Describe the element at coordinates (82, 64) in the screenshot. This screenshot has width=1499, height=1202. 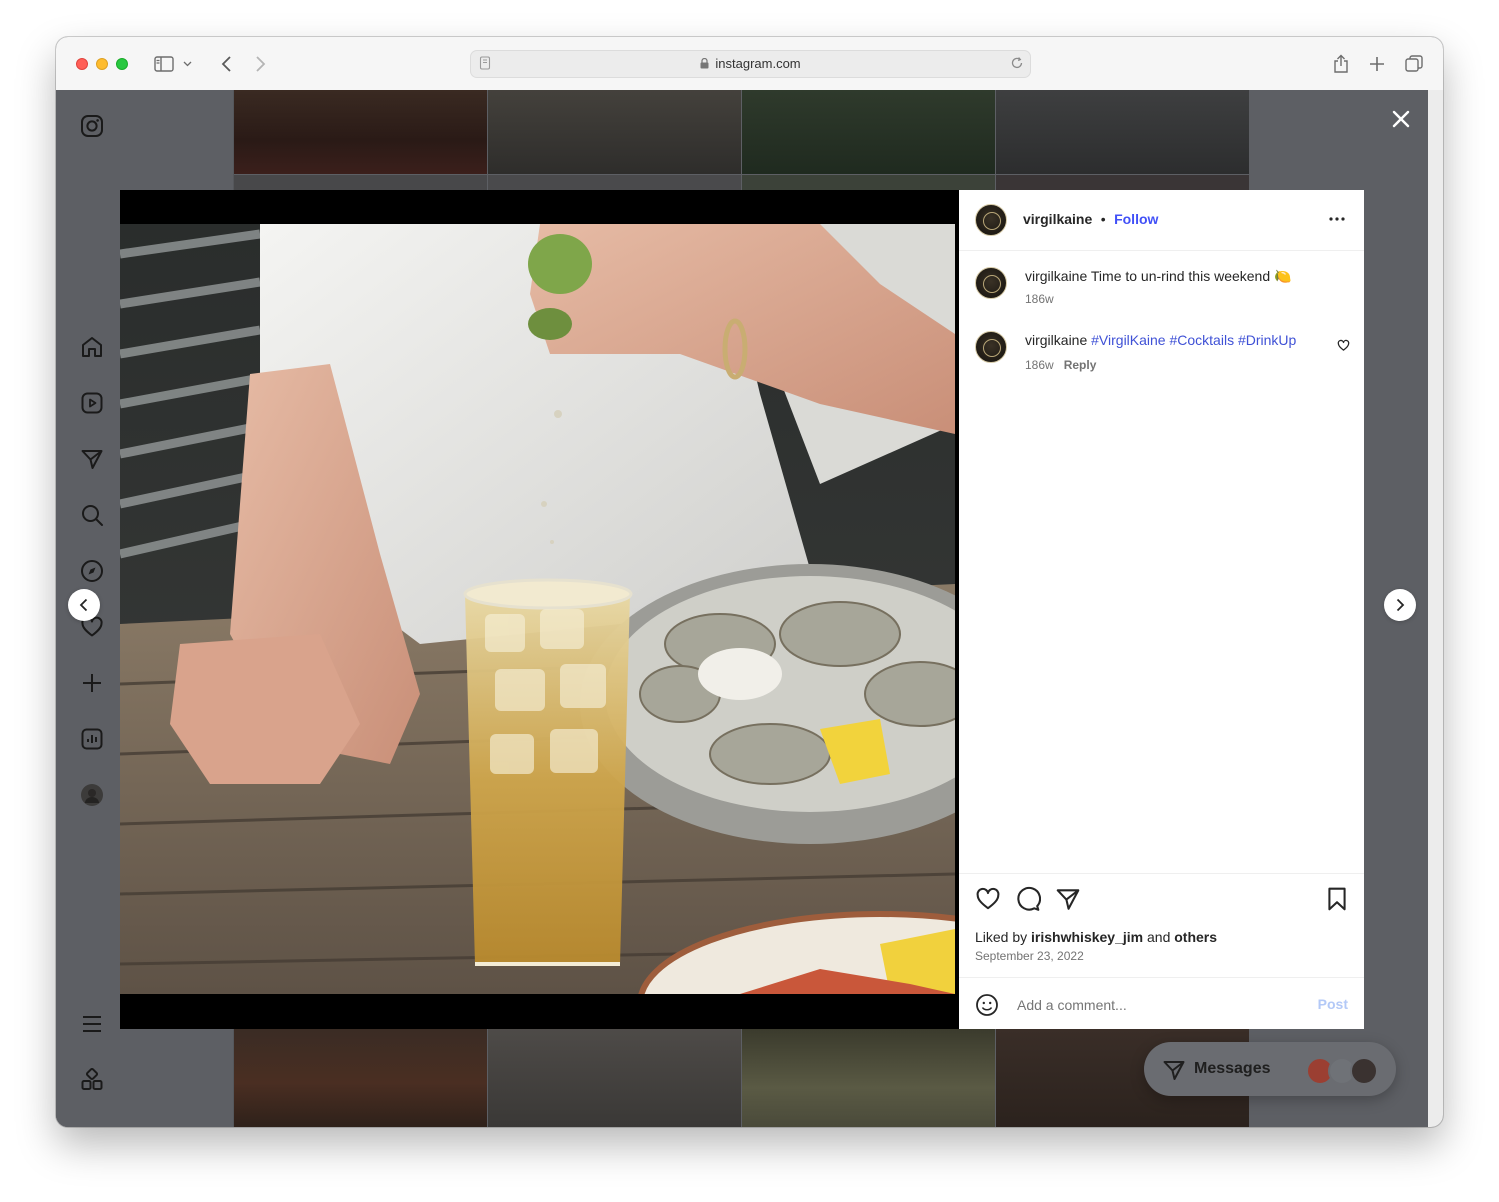
I see `close-window-button` at that location.